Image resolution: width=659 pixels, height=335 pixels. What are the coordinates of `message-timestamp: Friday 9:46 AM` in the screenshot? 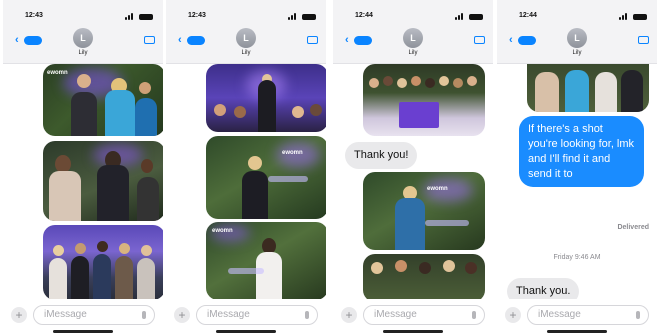 It's located at (577, 257).